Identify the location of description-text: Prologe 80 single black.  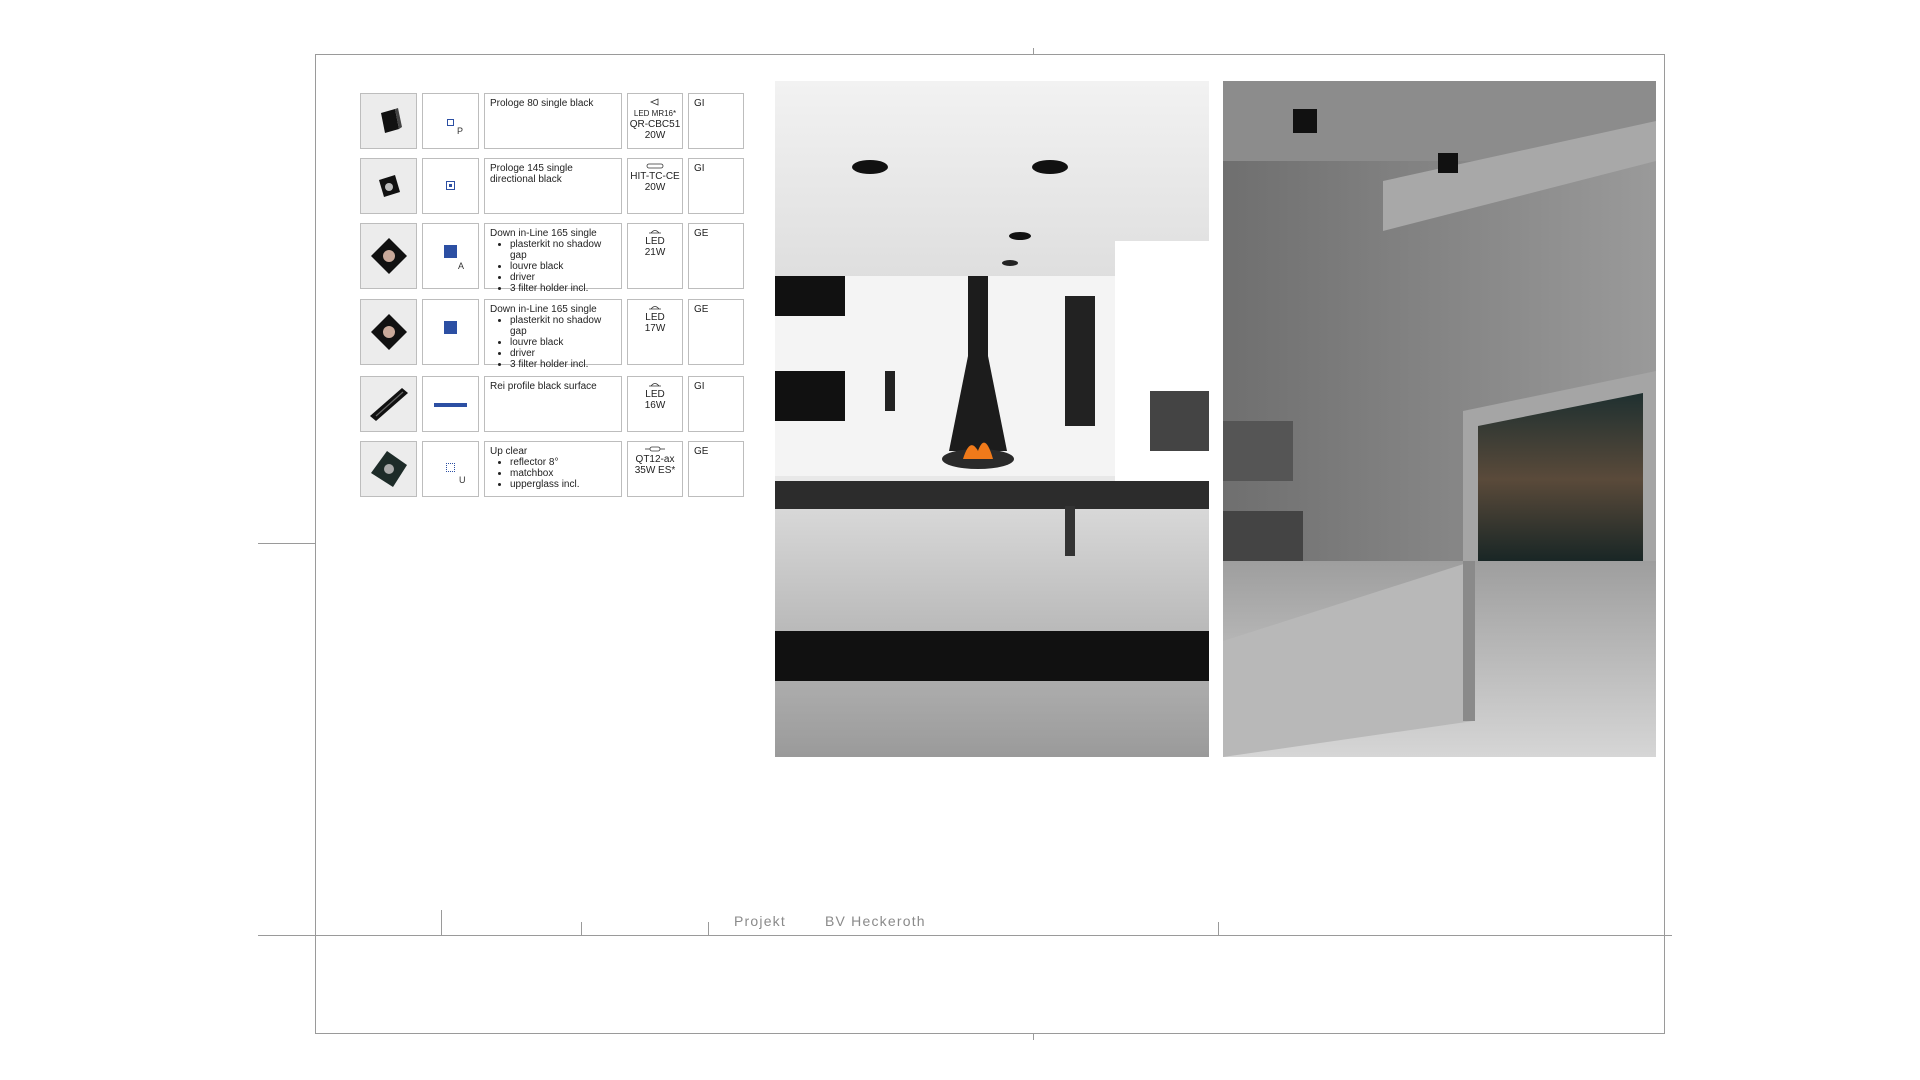
(542, 103).